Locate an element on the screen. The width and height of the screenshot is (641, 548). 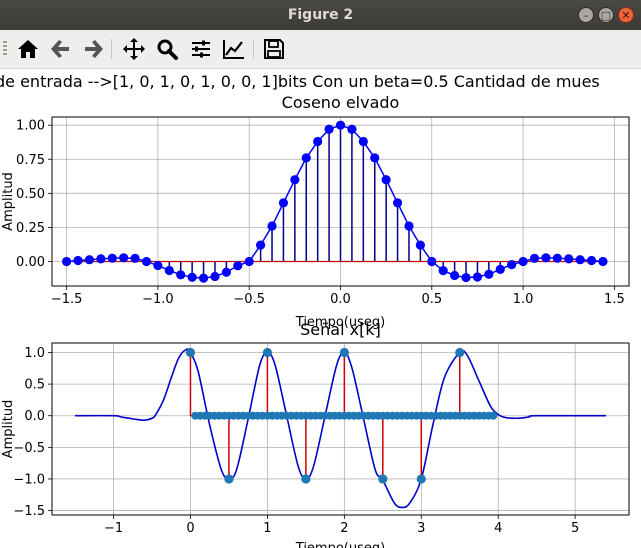
toolbar is located at coordinates (320, 49).